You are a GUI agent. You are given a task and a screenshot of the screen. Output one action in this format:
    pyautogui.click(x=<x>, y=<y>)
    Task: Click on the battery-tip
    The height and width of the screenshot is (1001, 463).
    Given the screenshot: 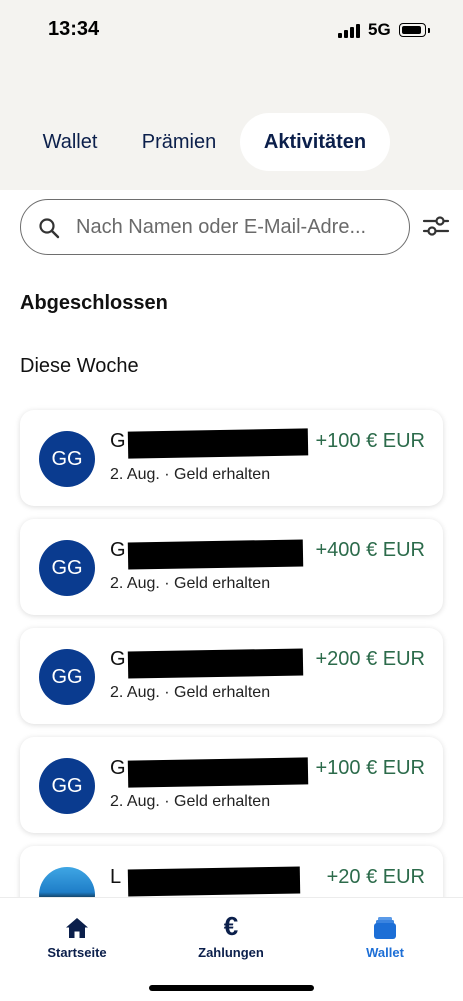 What is the action you would take?
    pyautogui.click(x=429, y=30)
    